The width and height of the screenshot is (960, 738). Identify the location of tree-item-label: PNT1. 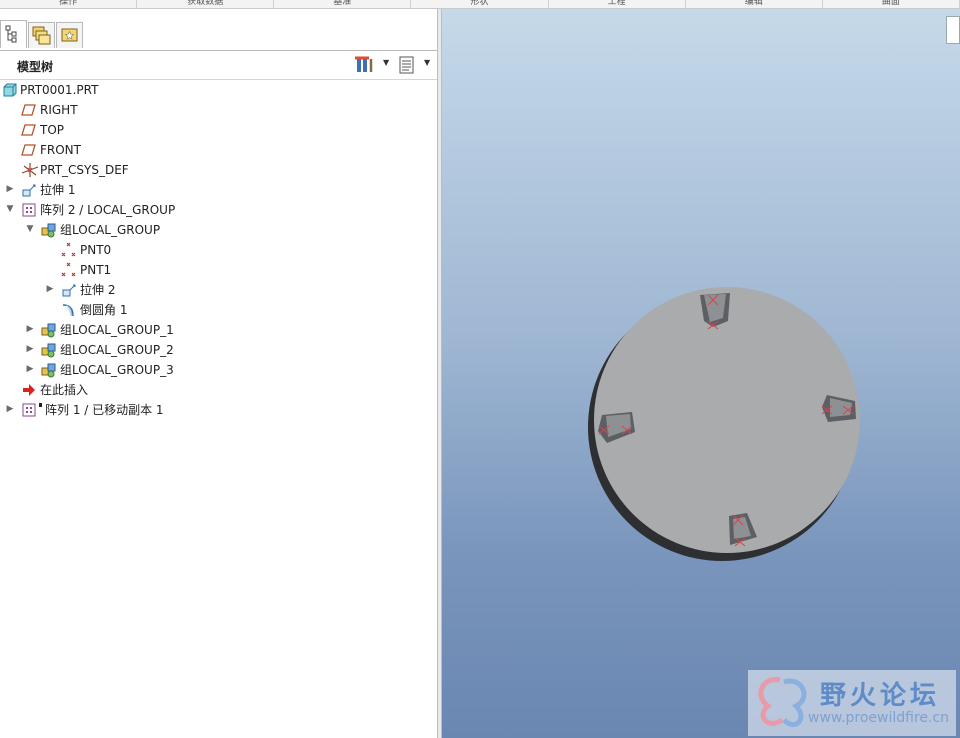
(96, 270).